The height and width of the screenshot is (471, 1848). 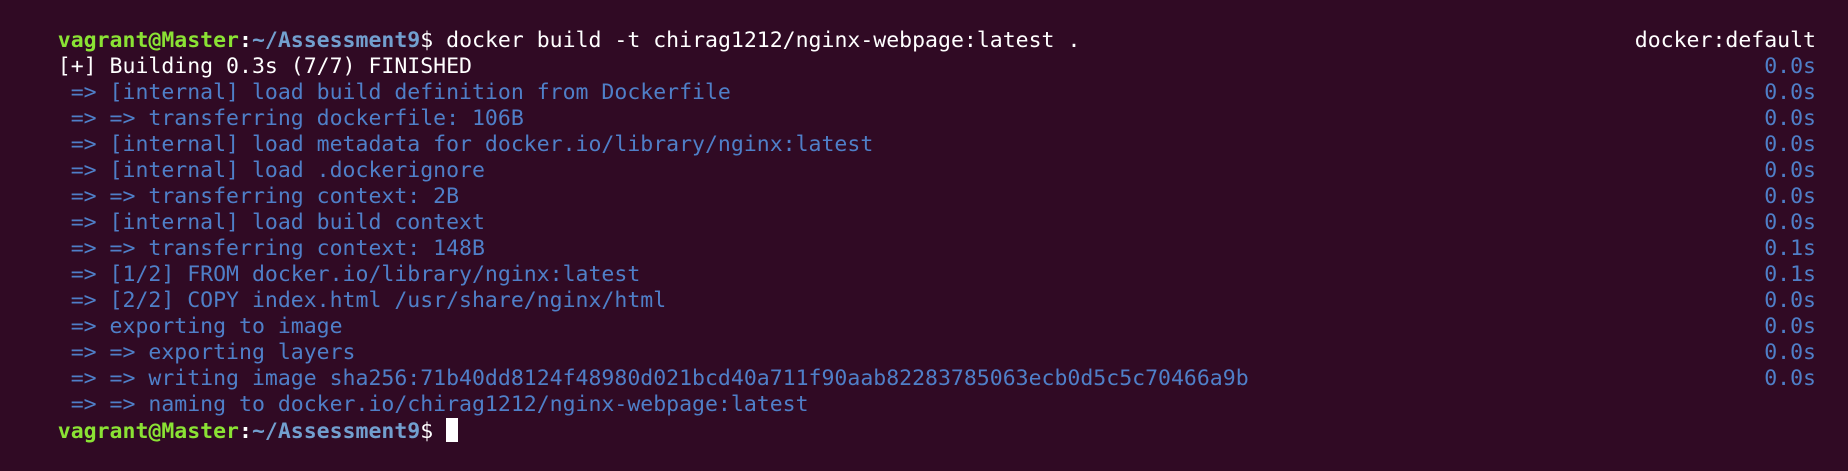 I want to click on build-step: => => transferring dockerfile: 106B 0.0s, so click(x=911, y=105).